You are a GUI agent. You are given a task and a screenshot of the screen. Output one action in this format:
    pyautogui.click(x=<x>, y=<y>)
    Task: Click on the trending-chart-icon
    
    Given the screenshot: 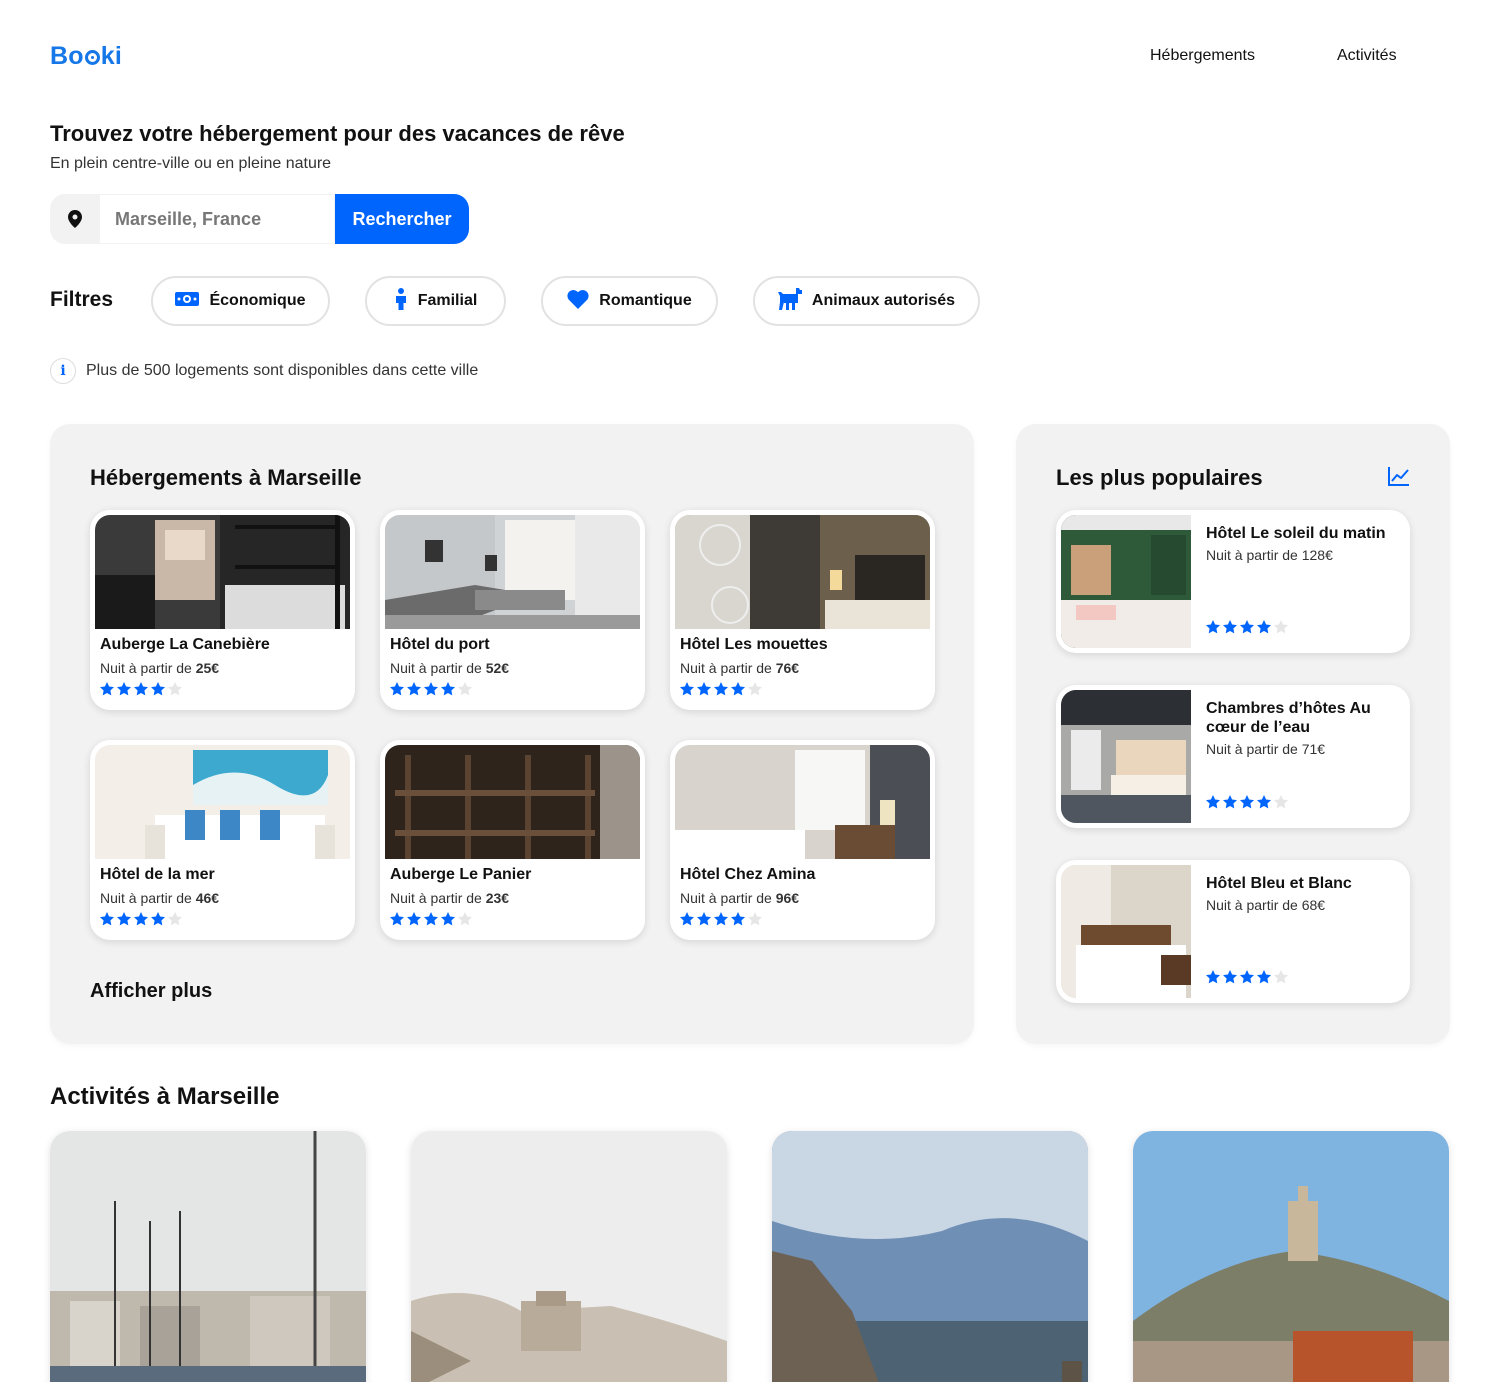 What is the action you would take?
    pyautogui.click(x=1399, y=478)
    